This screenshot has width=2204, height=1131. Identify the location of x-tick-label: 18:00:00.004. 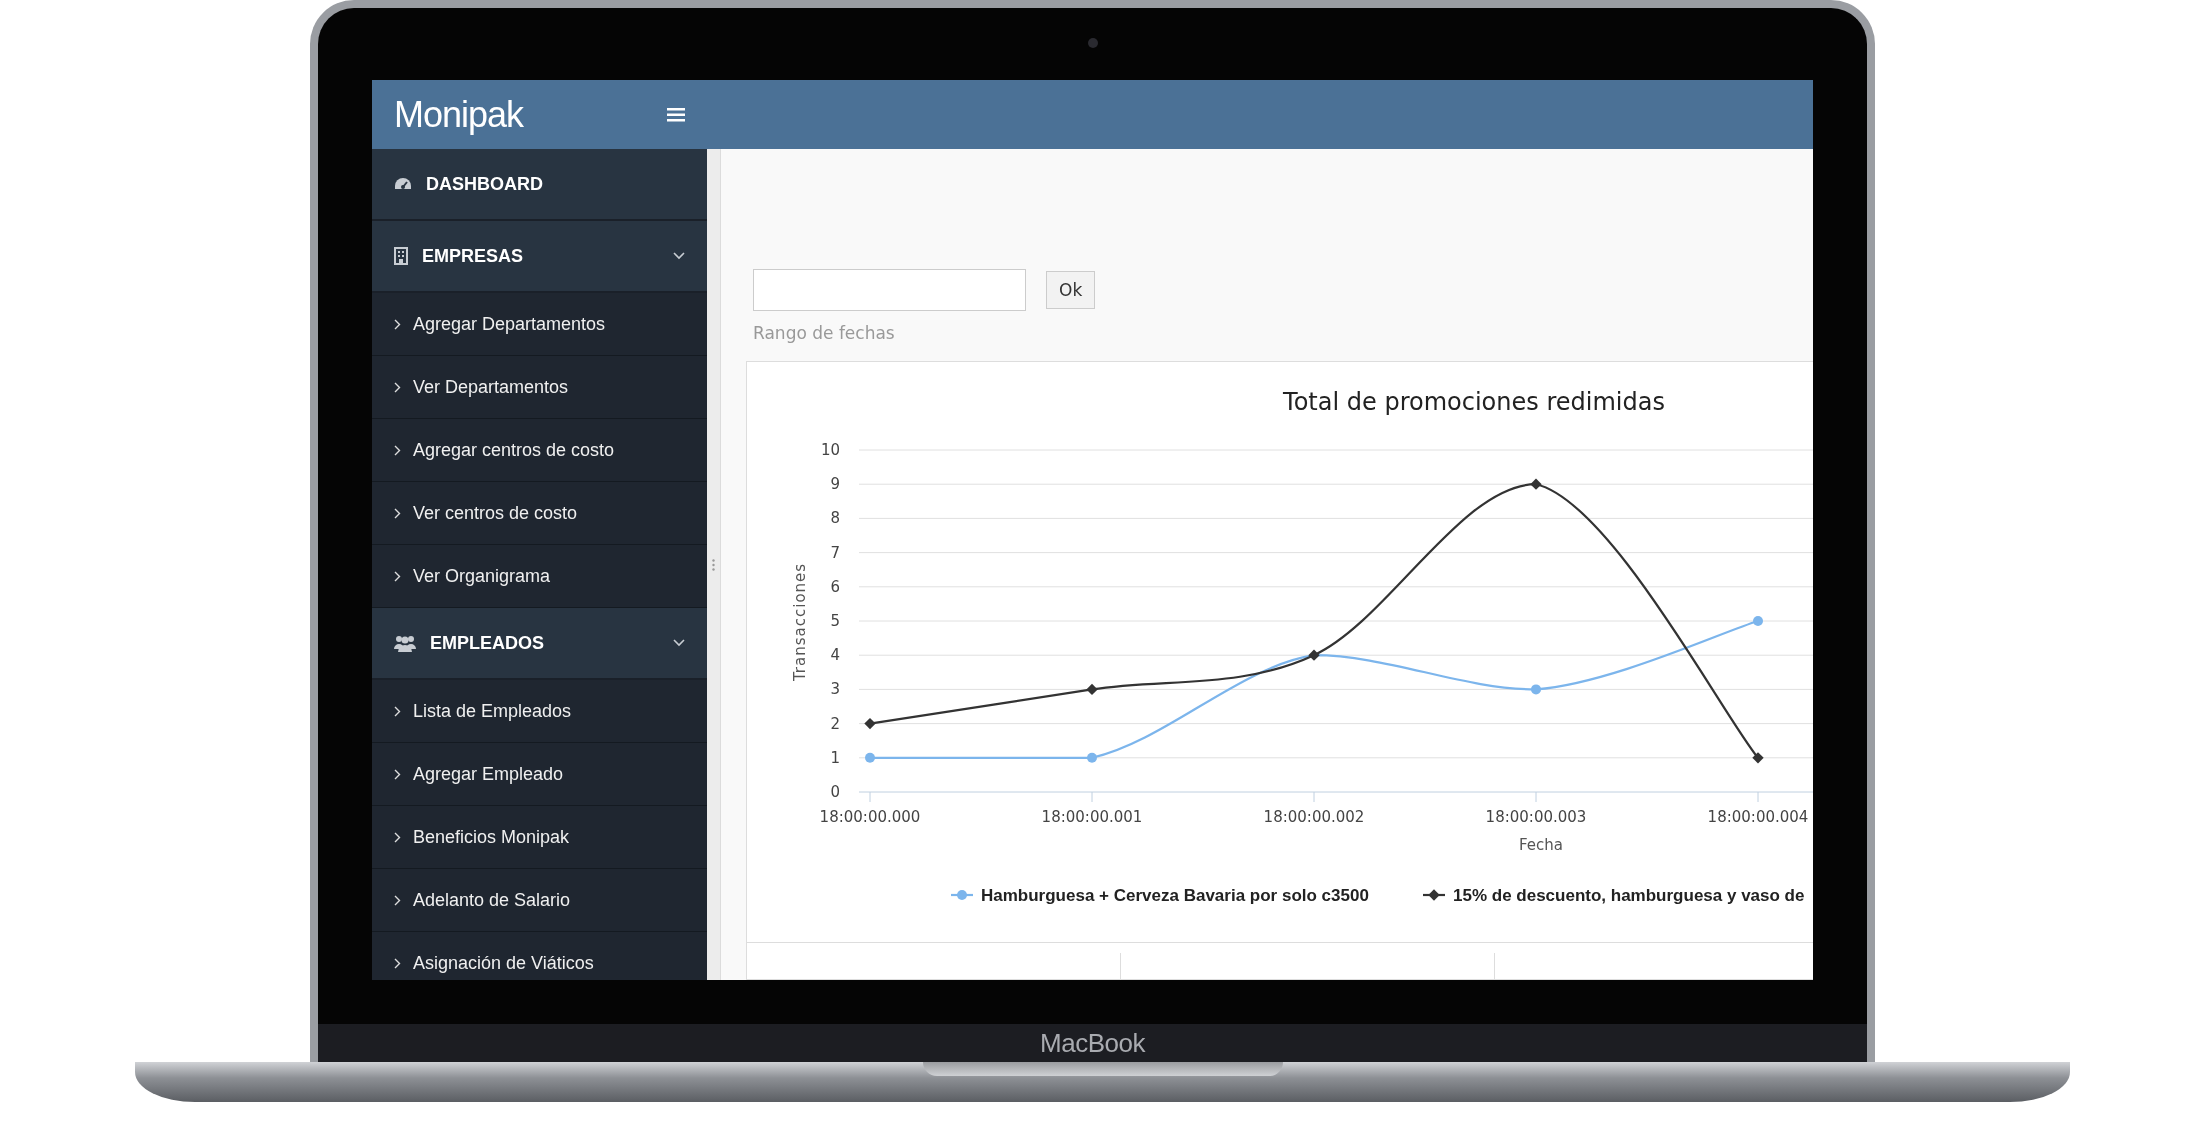
(1758, 817).